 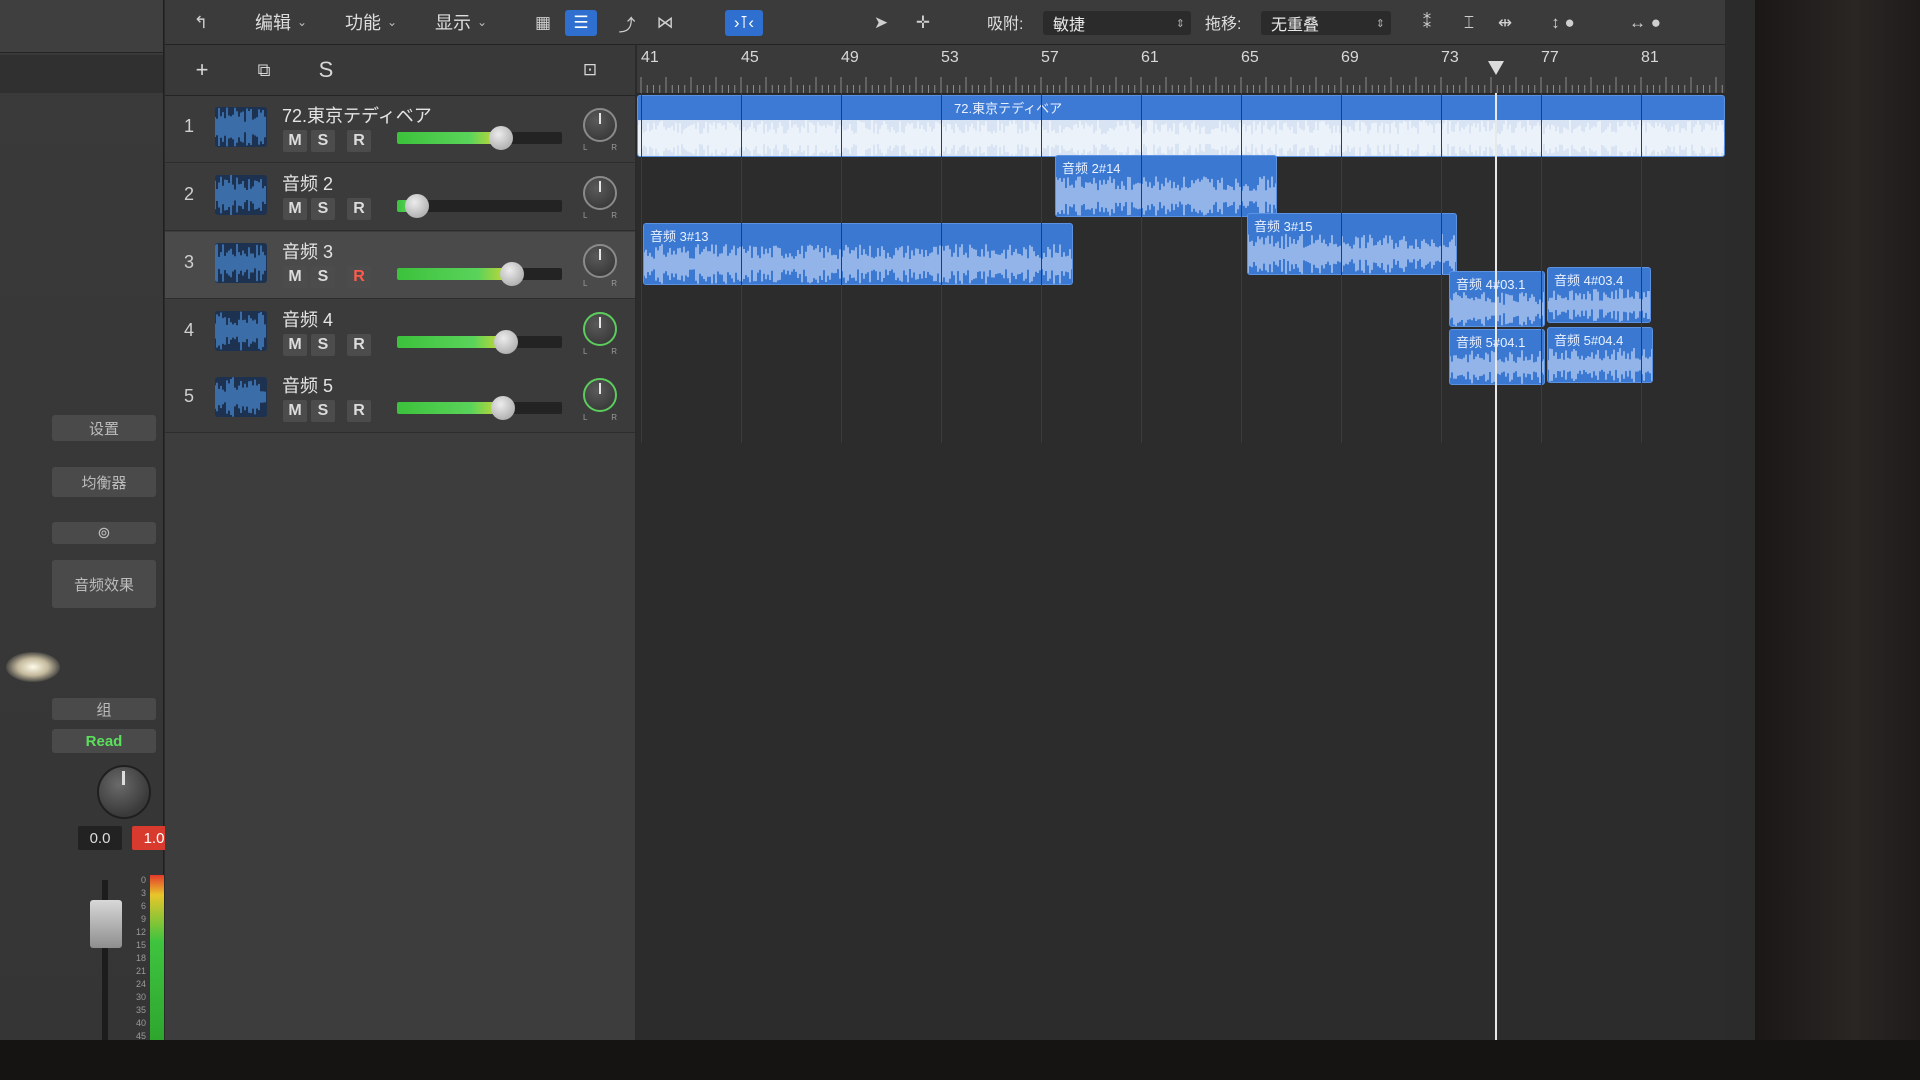 What do you see at coordinates (188, 126) in the screenshot?
I see `track-number: 1` at bounding box center [188, 126].